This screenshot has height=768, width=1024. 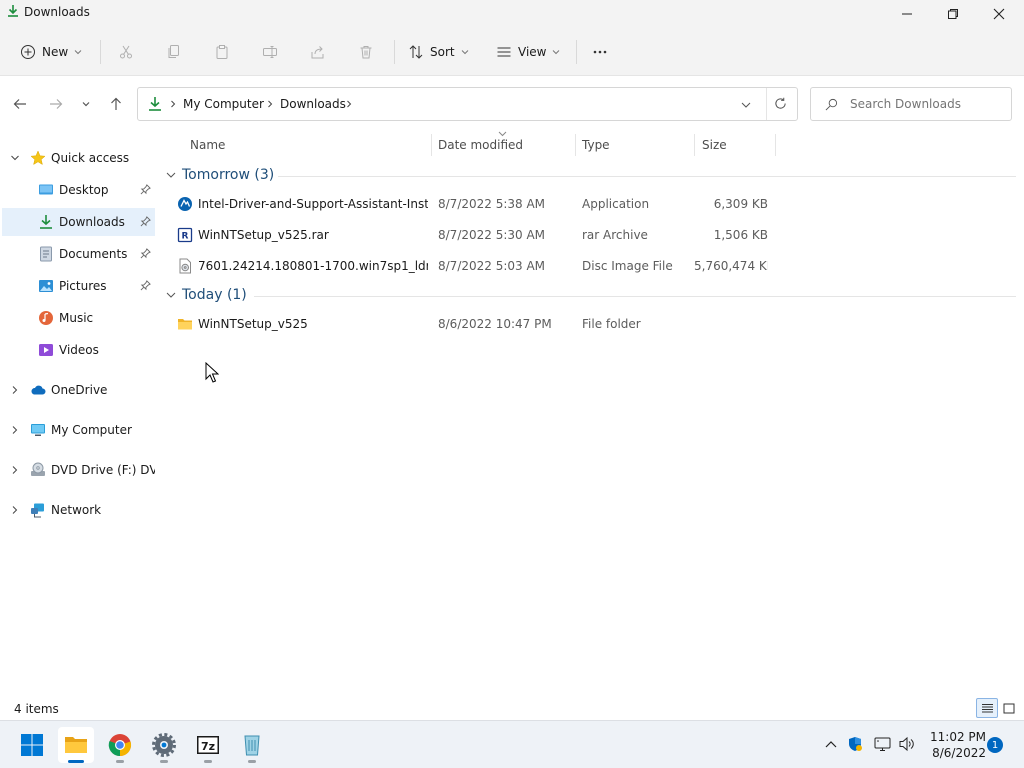 I want to click on address-bar: My Computer Downloads, so click(x=467, y=104).